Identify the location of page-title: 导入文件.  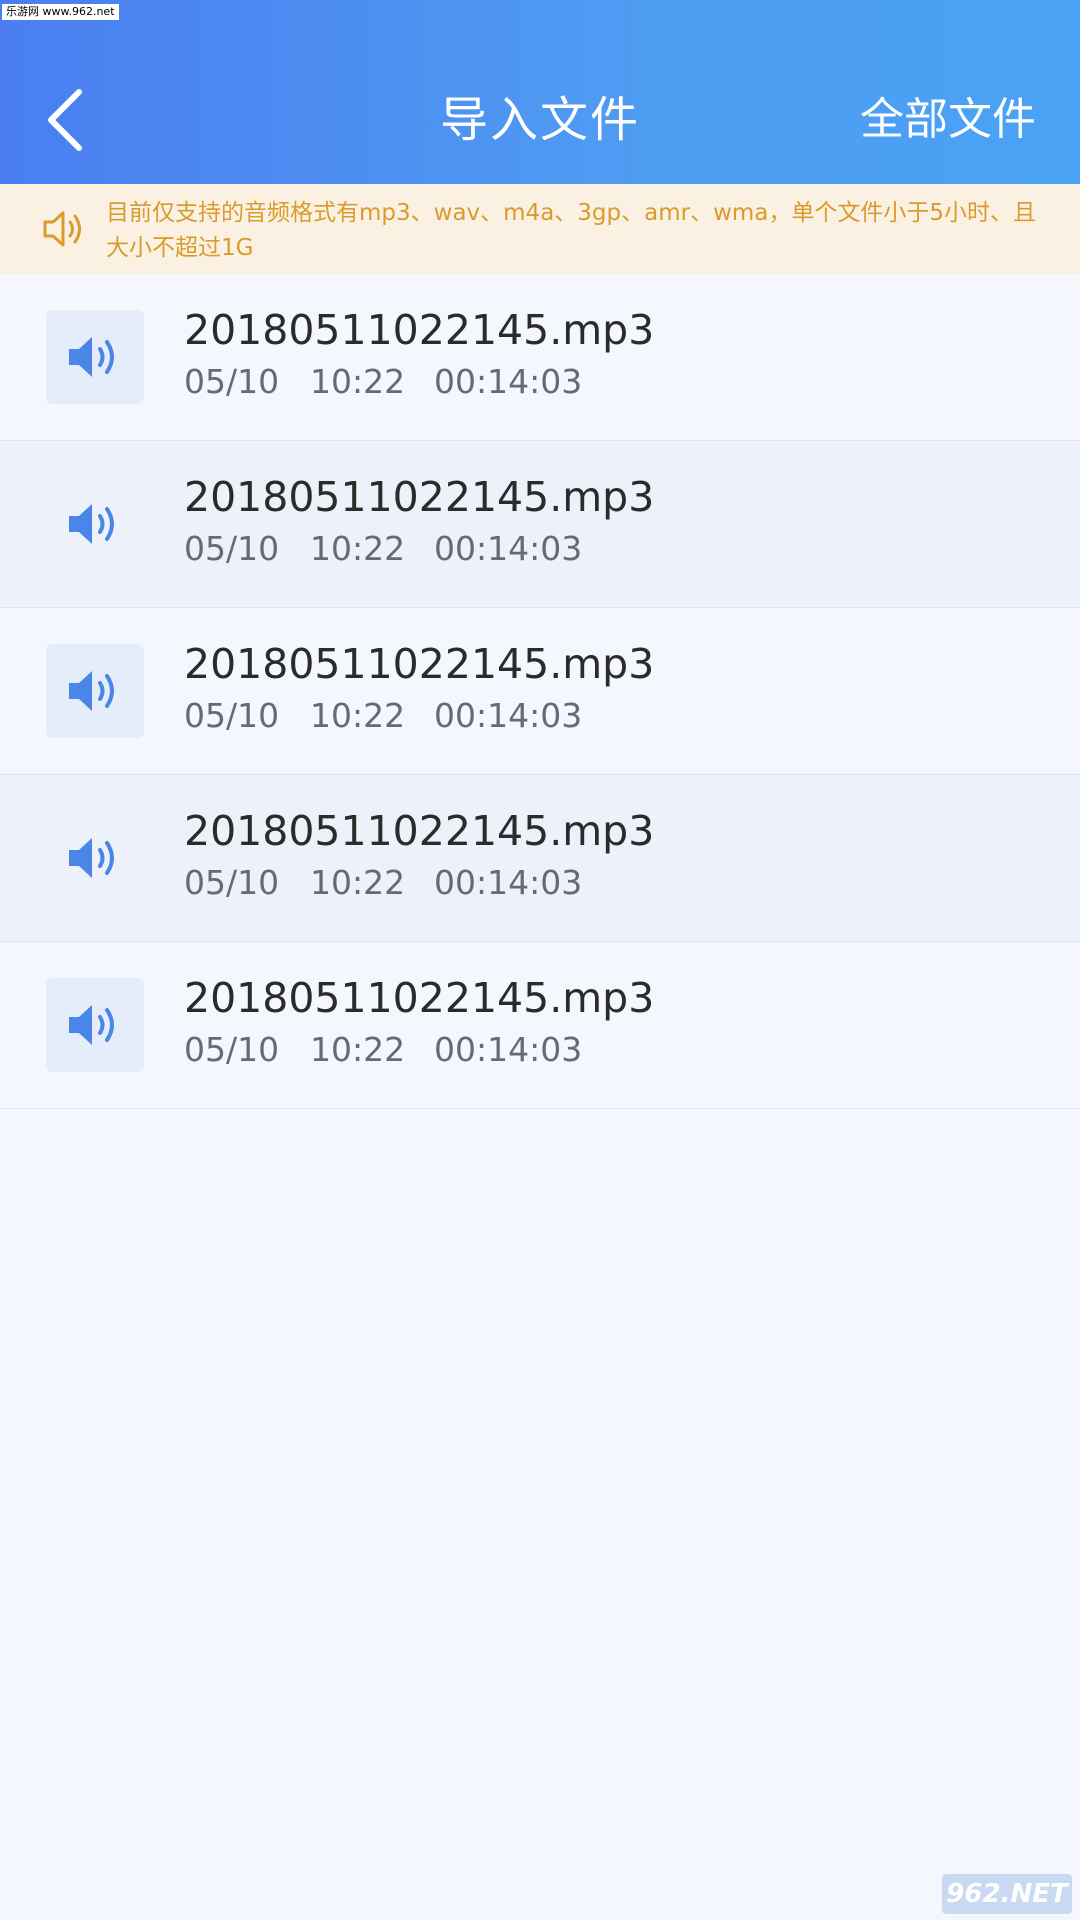
(539, 120).